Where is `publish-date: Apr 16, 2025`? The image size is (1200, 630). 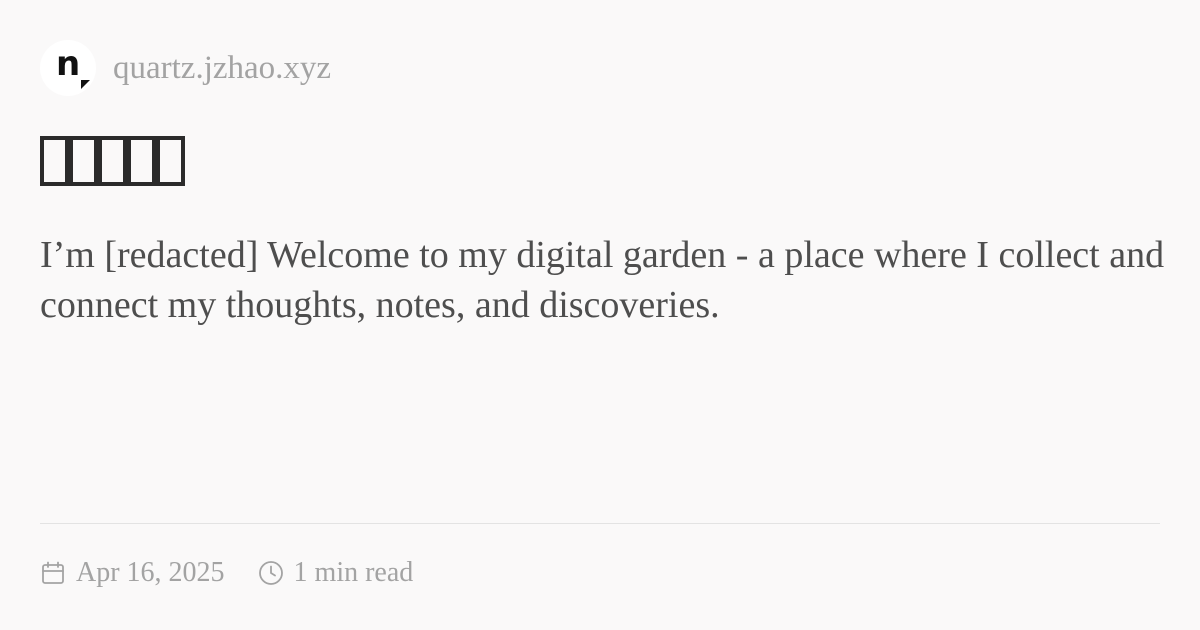 publish-date: Apr 16, 2025 is located at coordinates (150, 572).